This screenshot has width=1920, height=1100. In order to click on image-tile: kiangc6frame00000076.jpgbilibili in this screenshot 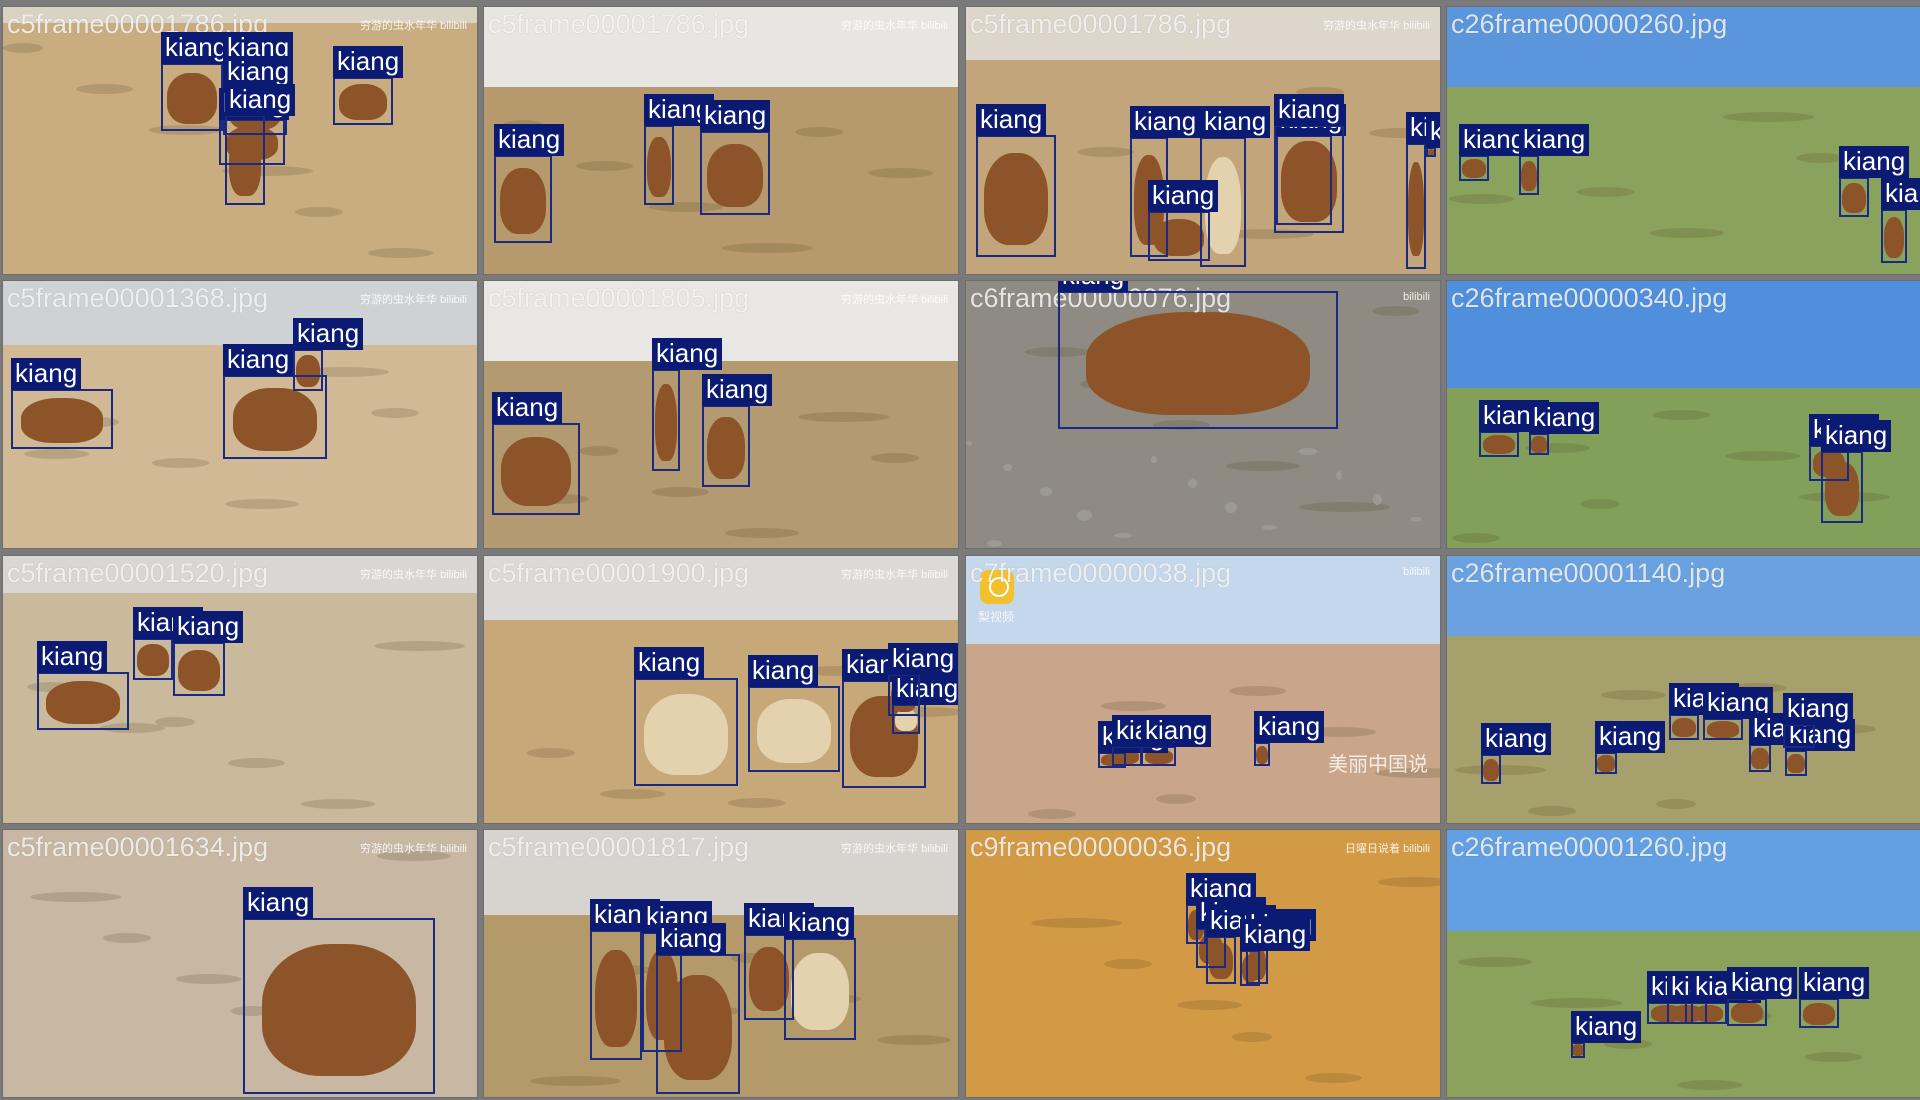, I will do `click(1203, 414)`.